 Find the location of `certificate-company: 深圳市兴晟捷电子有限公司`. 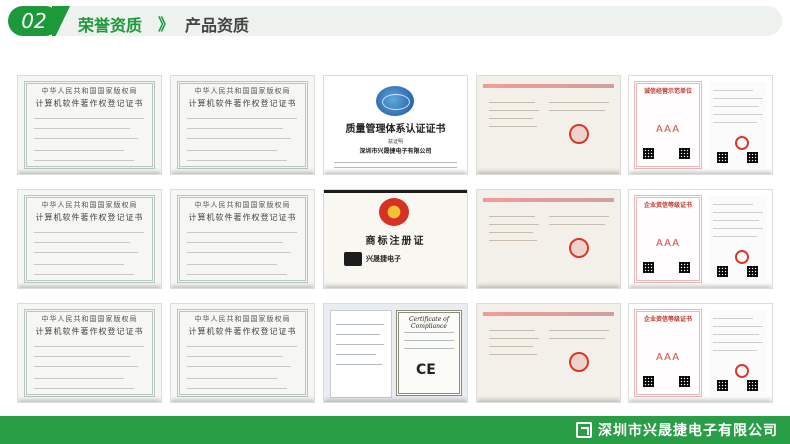

certificate-company: 深圳市兴晟捷电子有限公司 is located at coordinates (395, 151).